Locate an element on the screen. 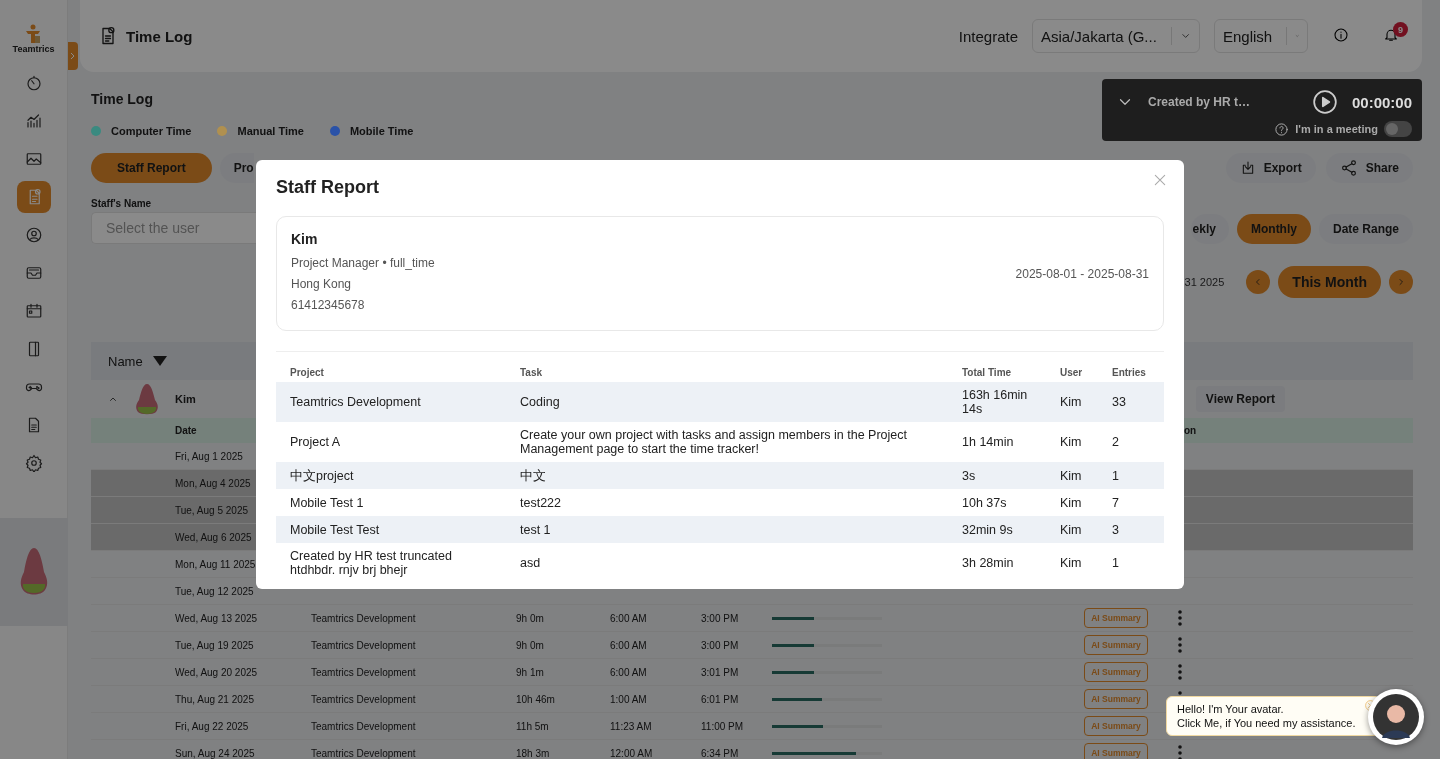 Image resolution: width=1440 pixels, height=759 pixels. assistant-avatar is located at coordinates (1396, 717).